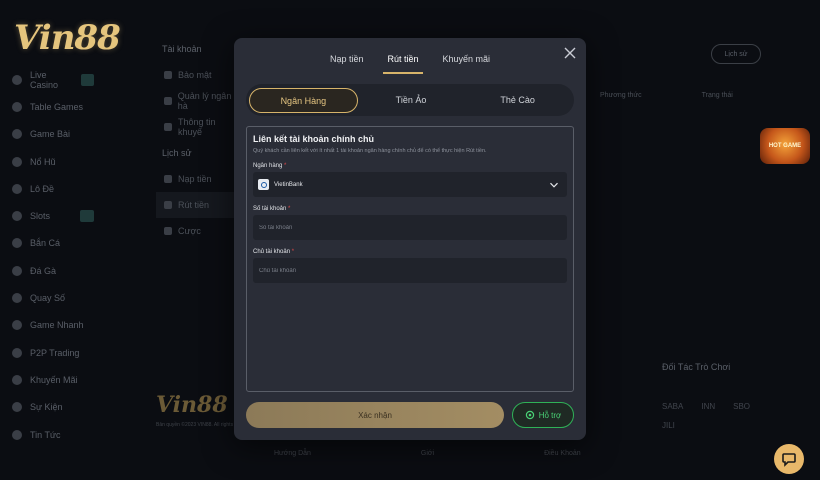 The width and height of the screenshot is (820, 480). What do you see at coordinates (17, 134) in the screenshot?
I see `cards-icon` at bounding box center [17, 134].